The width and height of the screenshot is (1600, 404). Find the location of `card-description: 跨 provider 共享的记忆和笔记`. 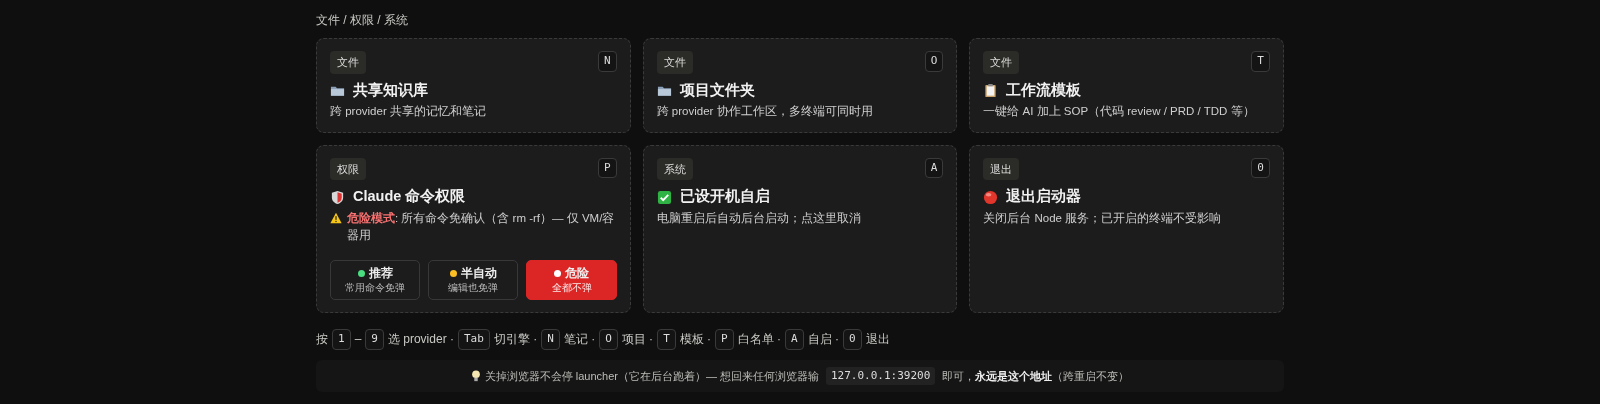

card-description: 跨 provider 共享的记忆和笔记 is located at coordinates (408, 112).